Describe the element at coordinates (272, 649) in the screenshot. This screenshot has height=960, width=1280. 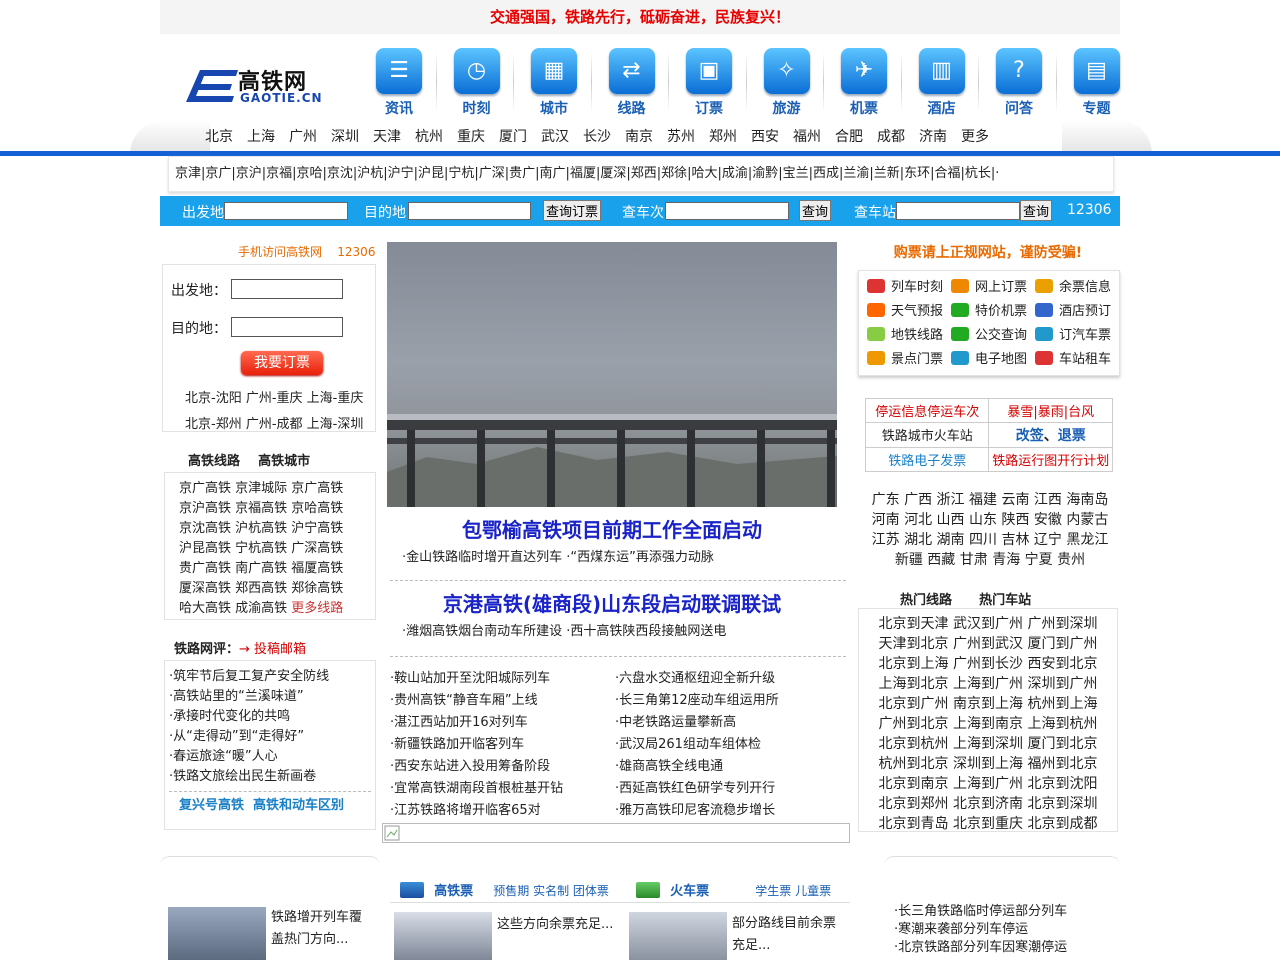
I see `submit-email-link: → 投稿邮箱` at that location.